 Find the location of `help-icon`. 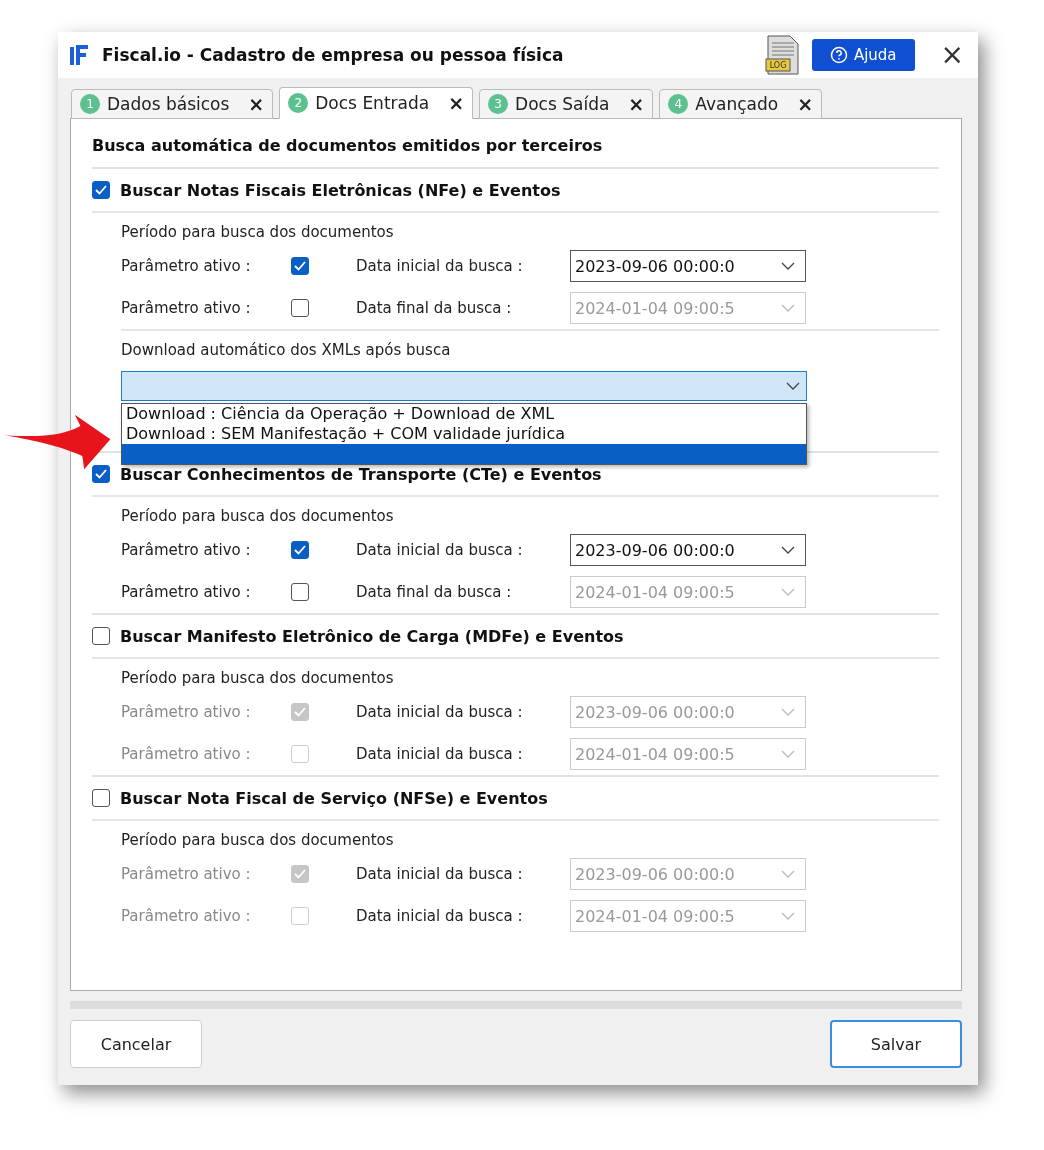

help-icon is located at coordinates (838, 55).